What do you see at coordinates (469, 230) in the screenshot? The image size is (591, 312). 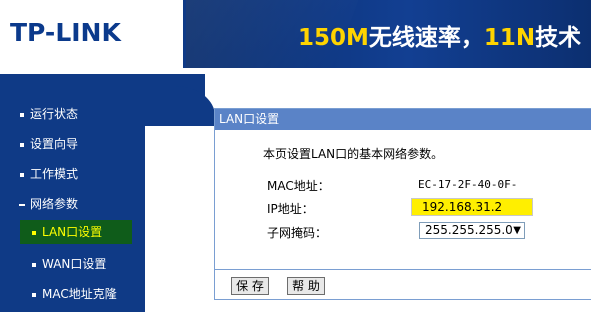 I see `subnet-mask-value: 255.255.255.0` at bounding box center [469, 230].